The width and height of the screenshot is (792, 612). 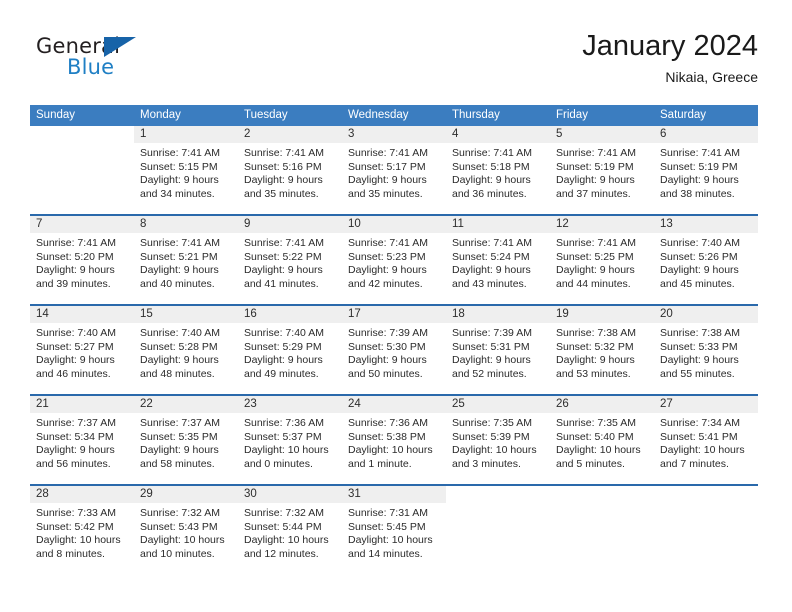 What do you see at coordinates (180, 423) in the screenshot?
I see `sunrise-text: Sunrise: 7:37 AM` at bounding box center [180, 423].